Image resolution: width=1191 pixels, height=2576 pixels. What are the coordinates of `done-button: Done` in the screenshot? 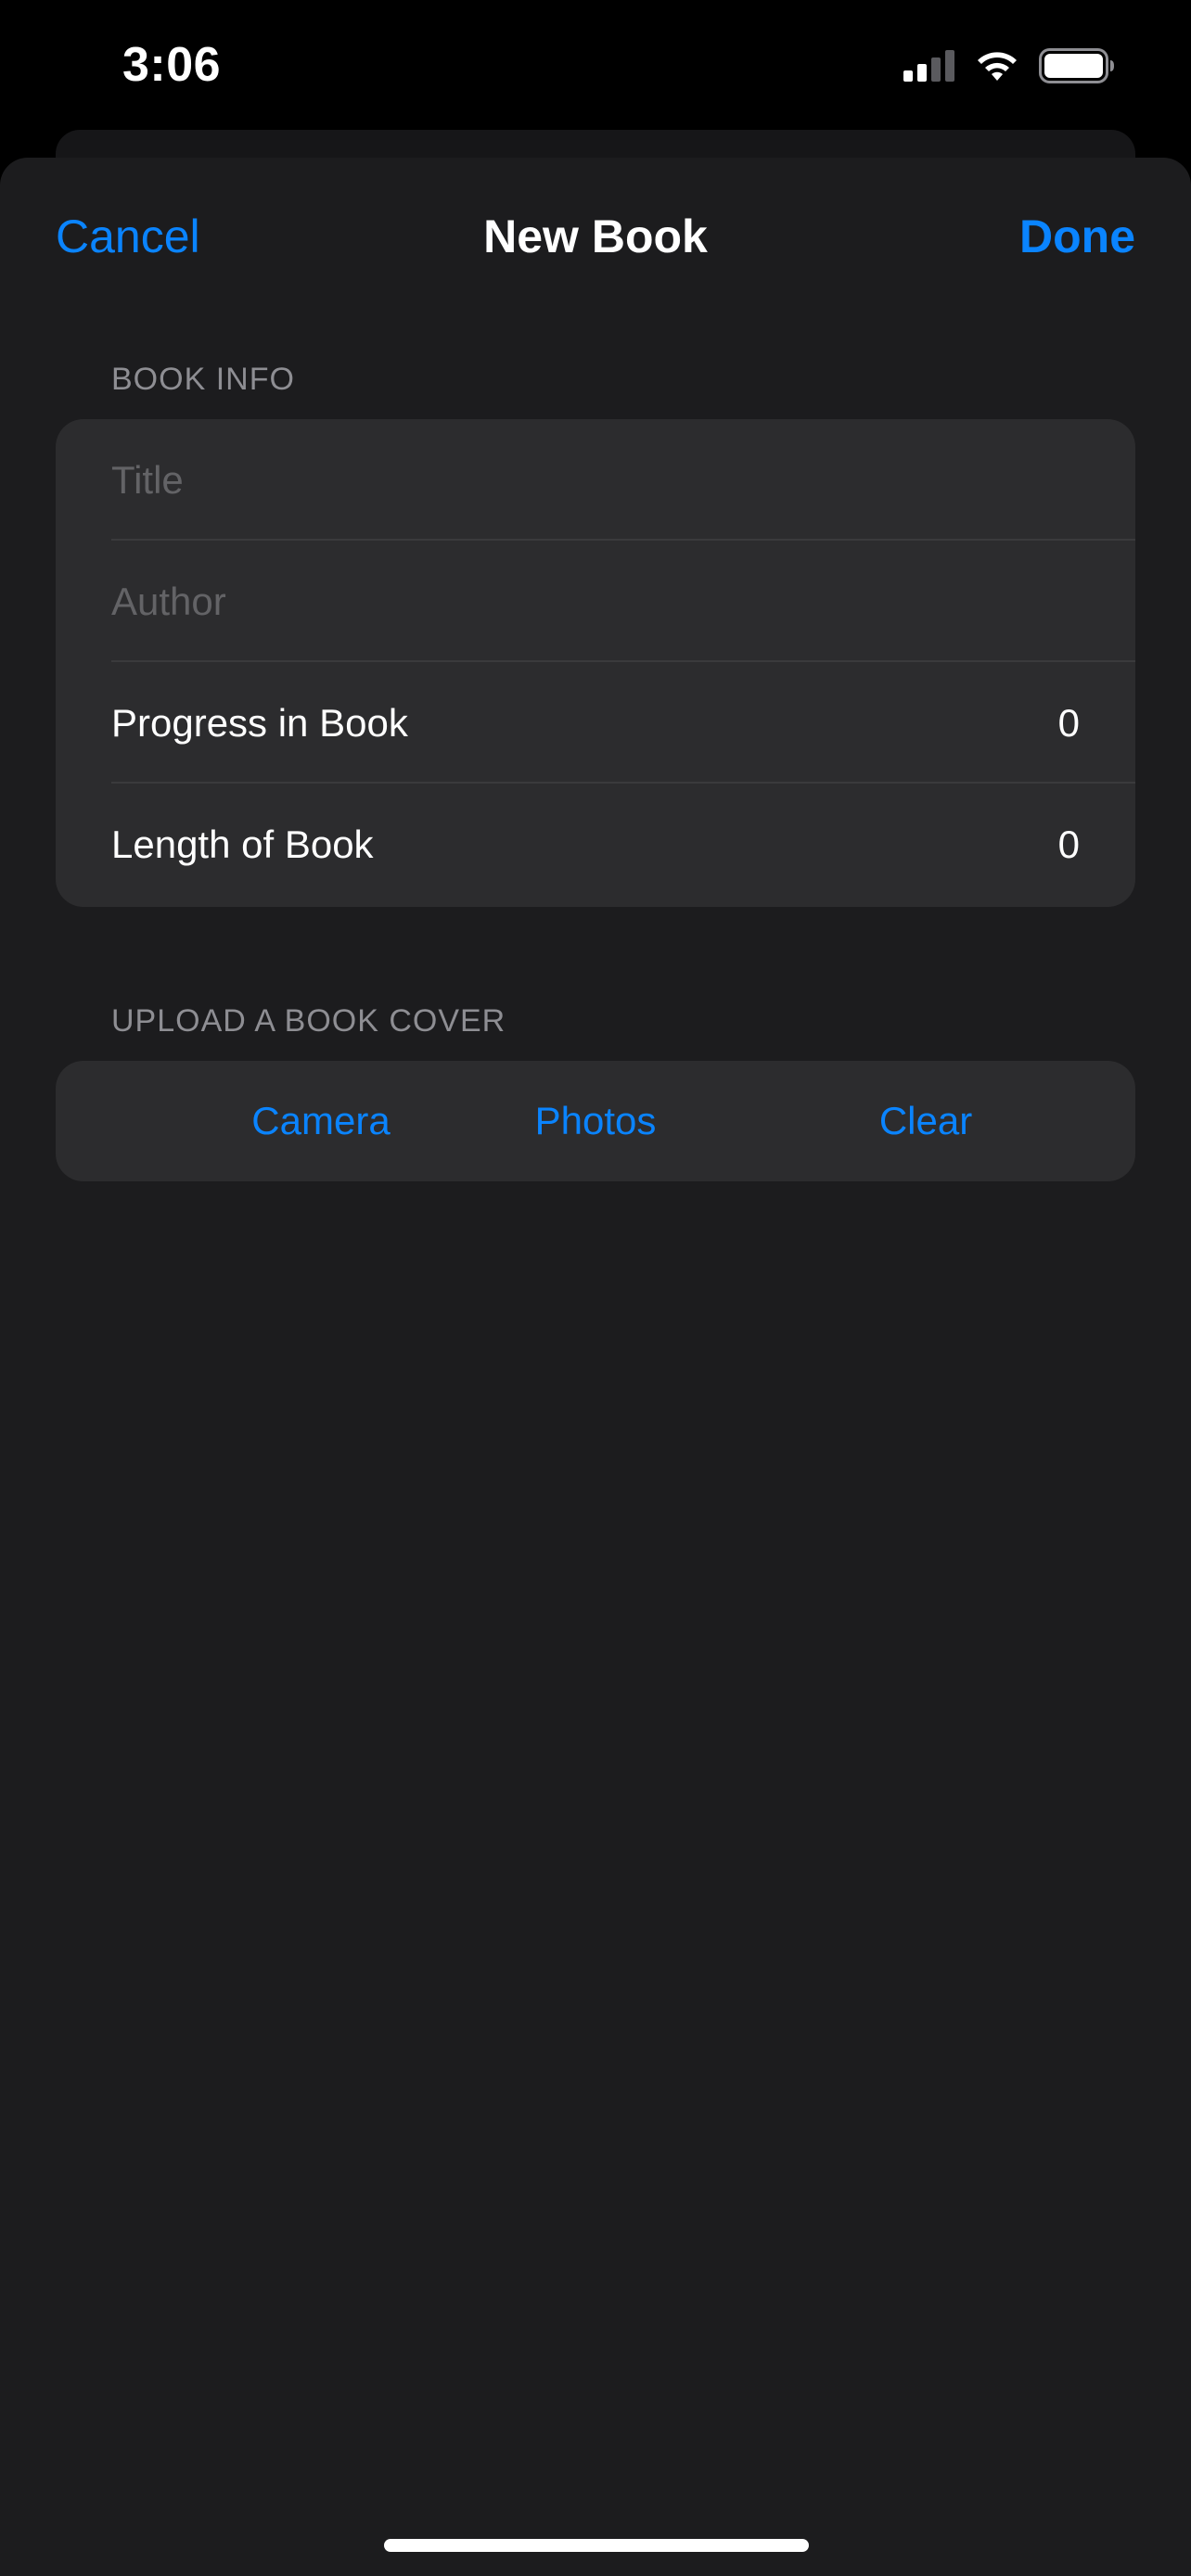 It's located at (1077, 237).